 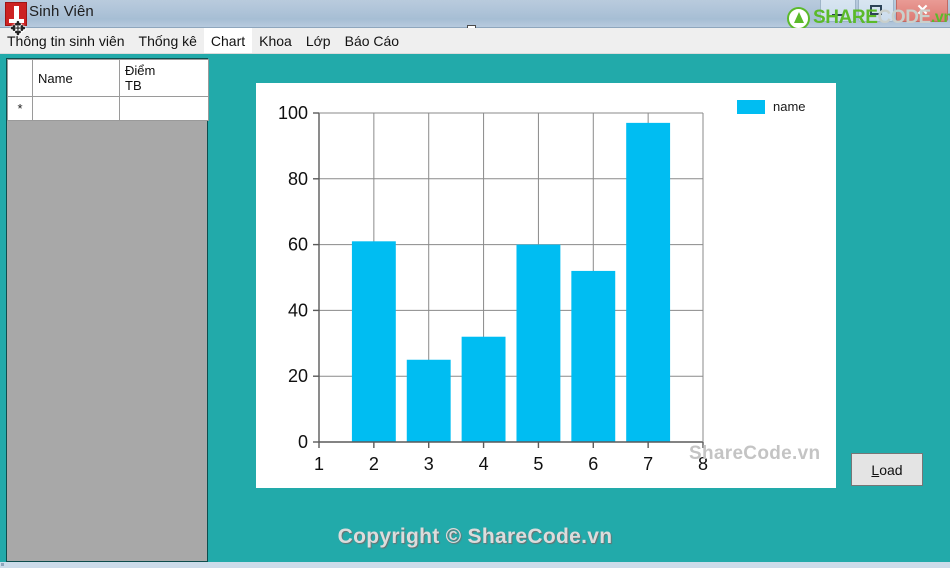 I want to click on x-axis-tick-label: 1, so click(x=319, y=464).